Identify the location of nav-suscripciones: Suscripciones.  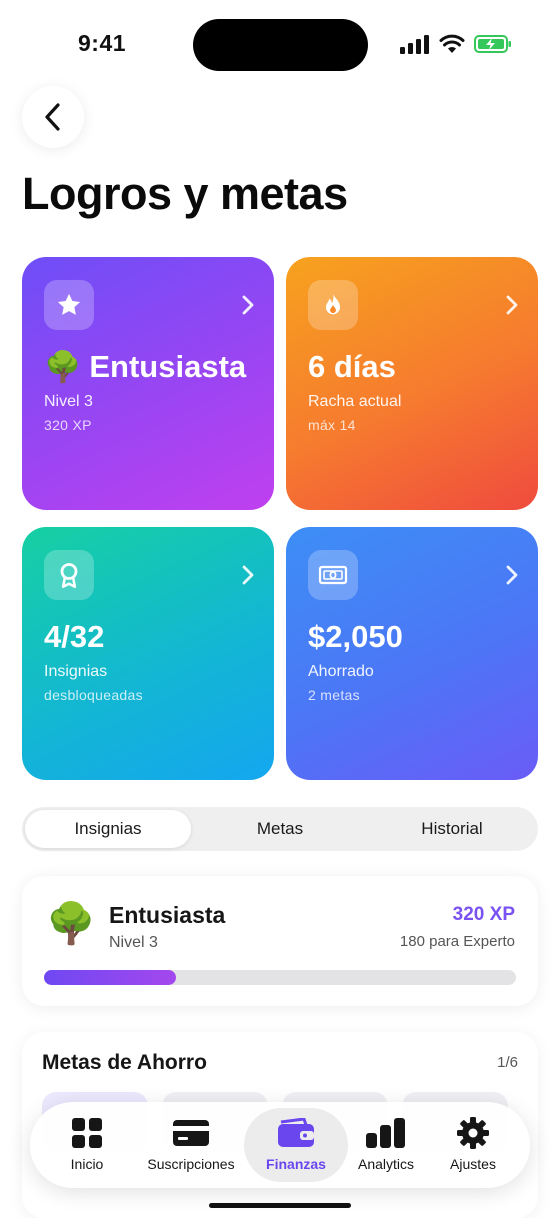
(191, 1145).